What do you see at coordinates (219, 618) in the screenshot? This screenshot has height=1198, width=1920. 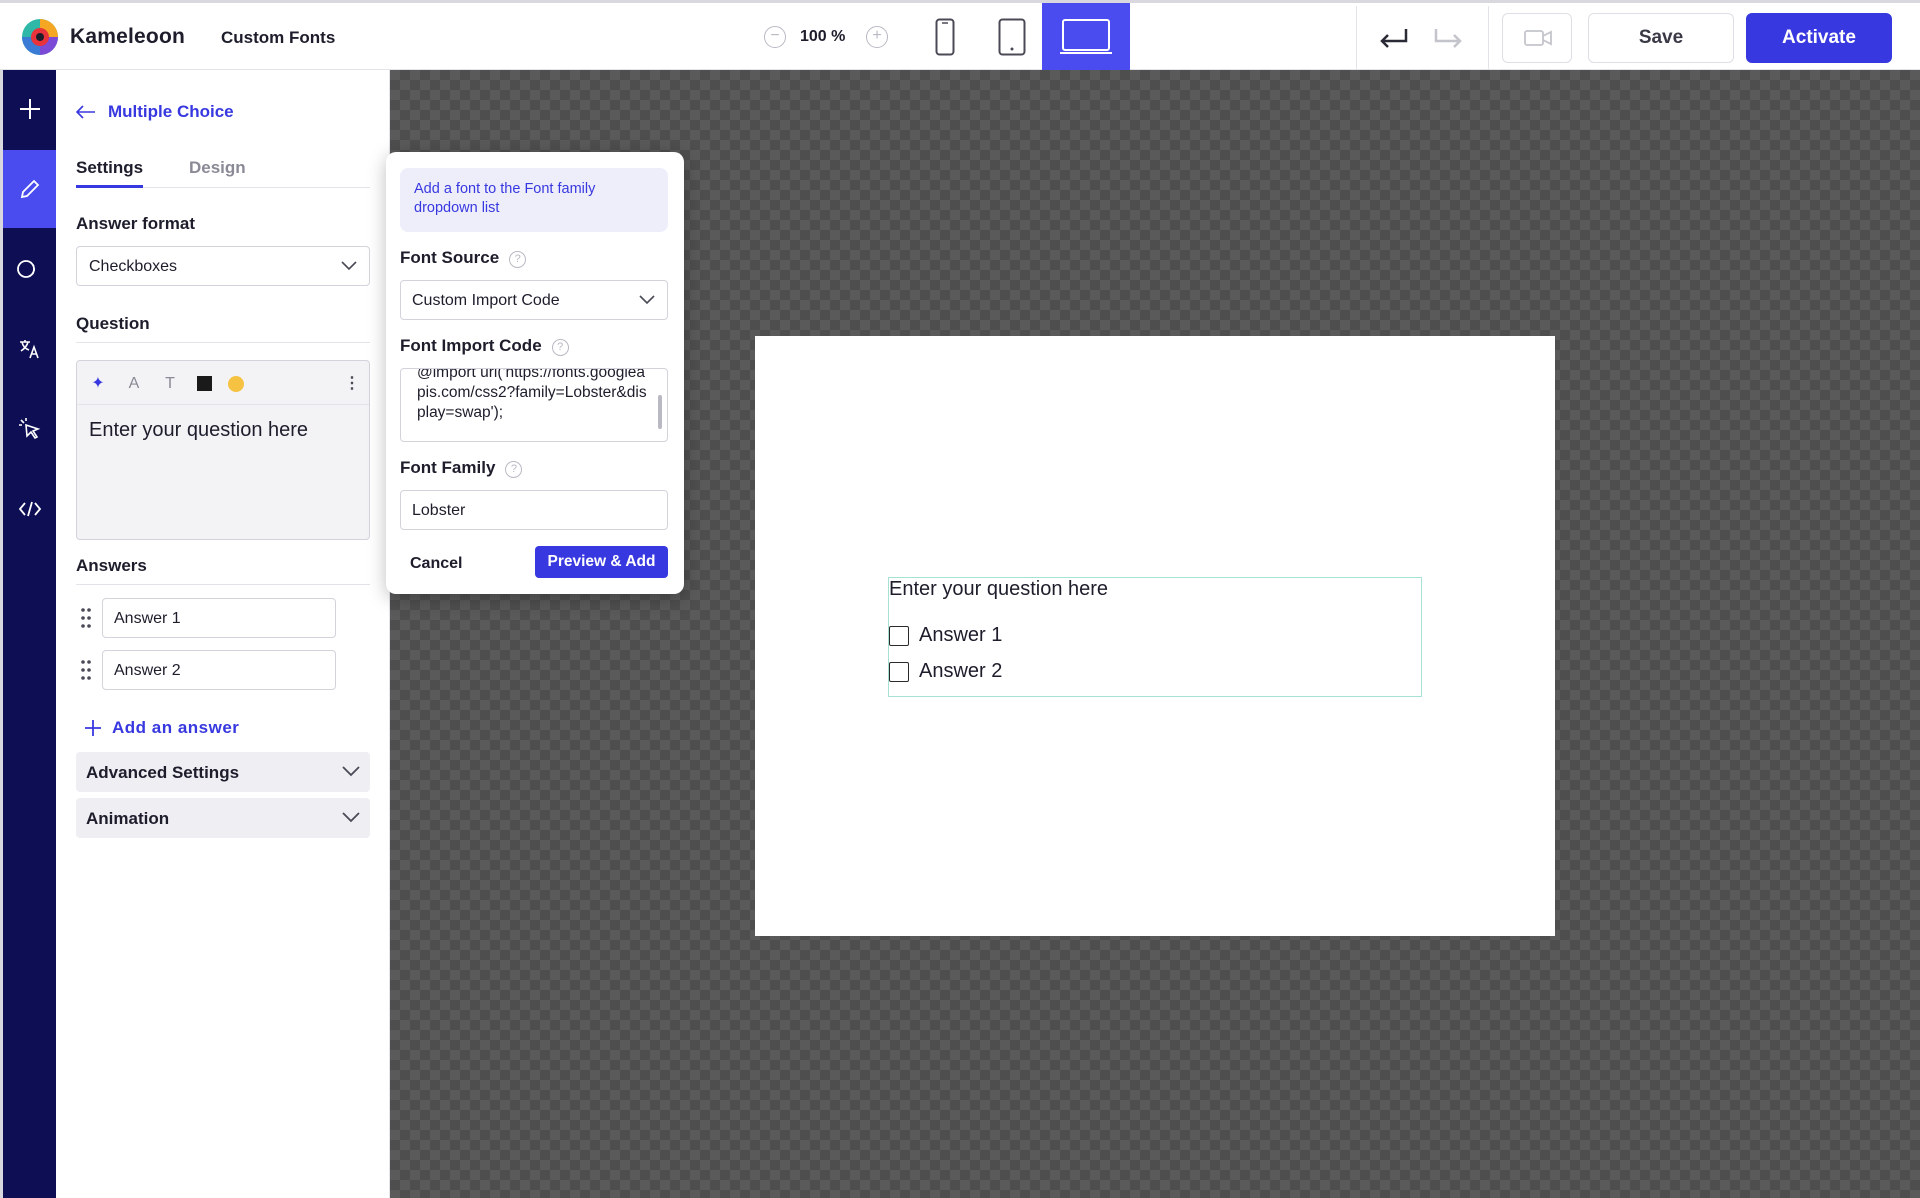 I see `answer-input: Answer 1` at bounding box center [219, 618].